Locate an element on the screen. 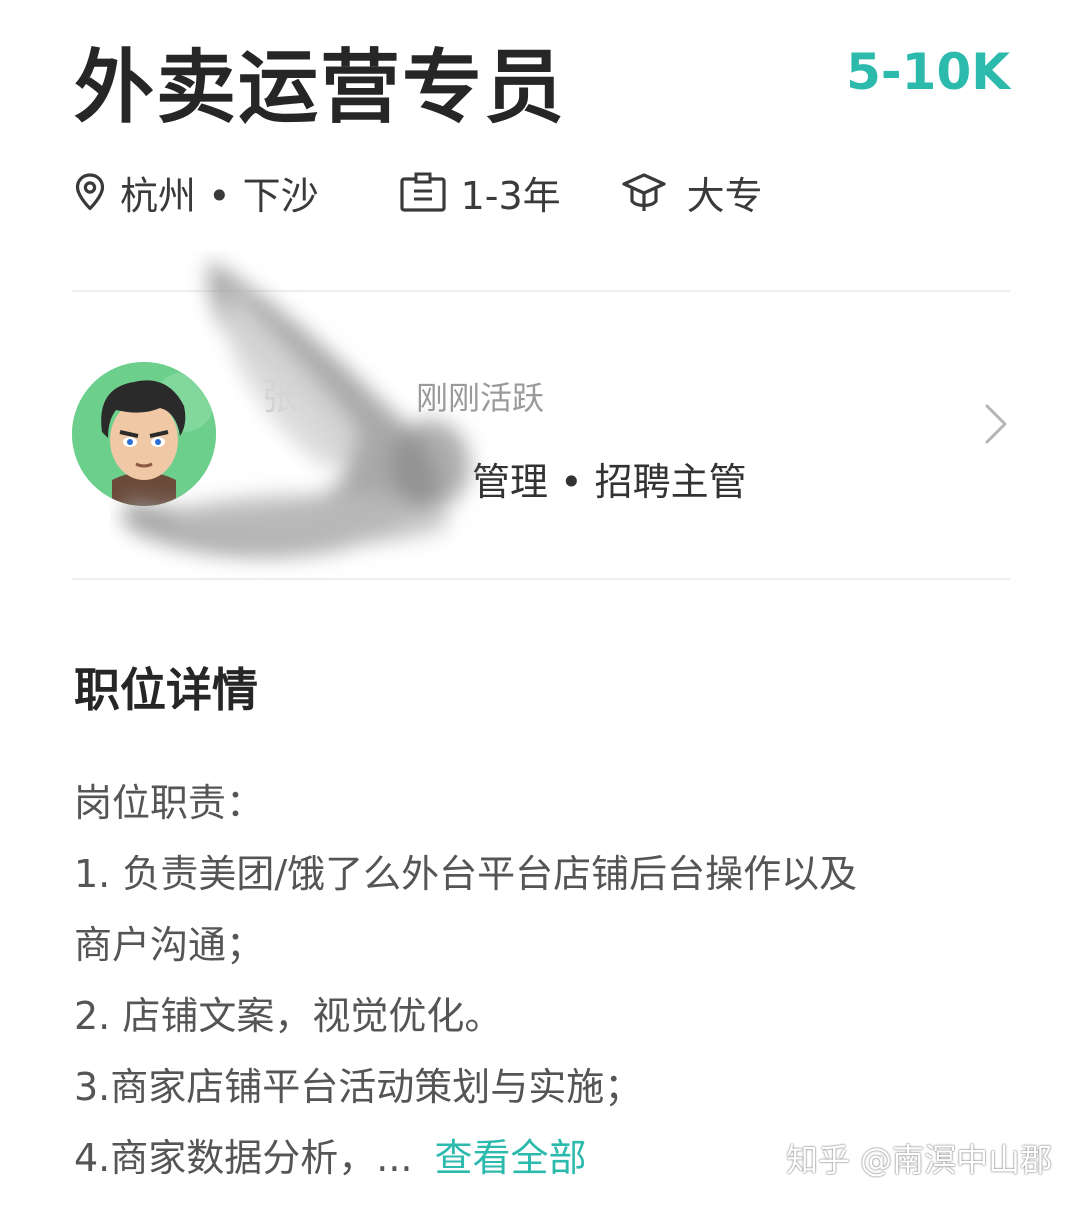  job-title: 外卖运营专员 is located at coordinates (320, 87).